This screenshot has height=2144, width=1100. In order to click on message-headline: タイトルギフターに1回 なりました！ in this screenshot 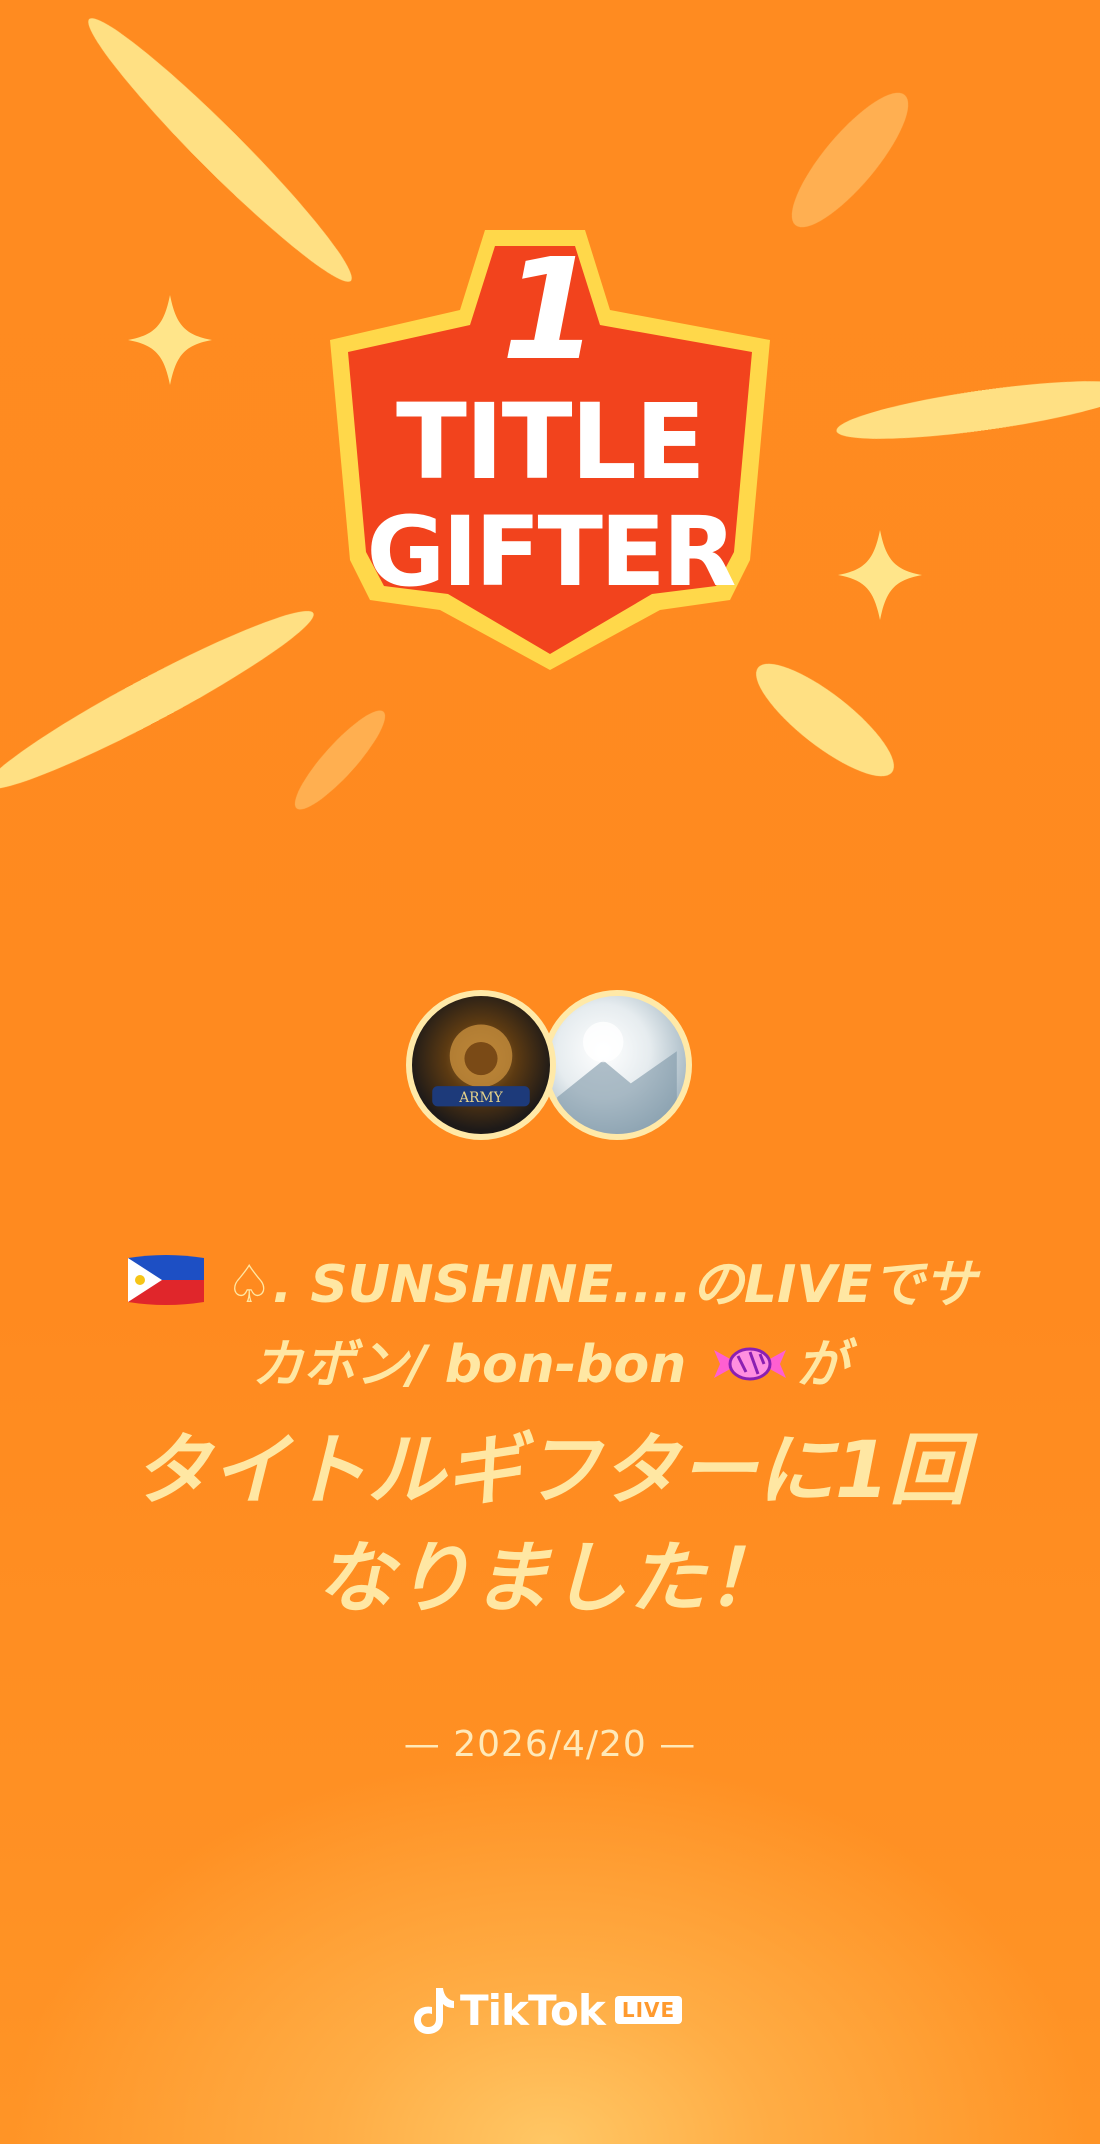, I will do `click(550, 1525)`.